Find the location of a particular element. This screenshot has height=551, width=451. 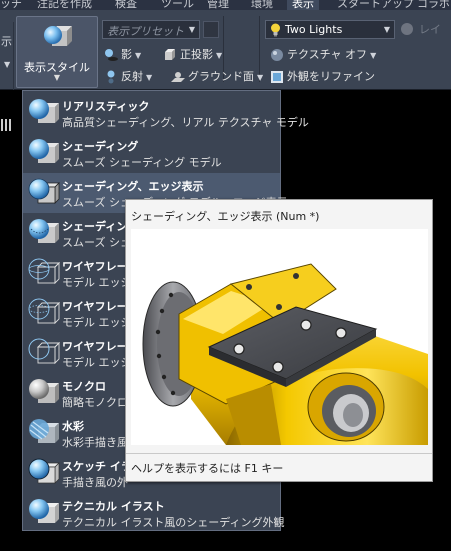

lighting-value: Two Lights is located at coordinates (314, 29).